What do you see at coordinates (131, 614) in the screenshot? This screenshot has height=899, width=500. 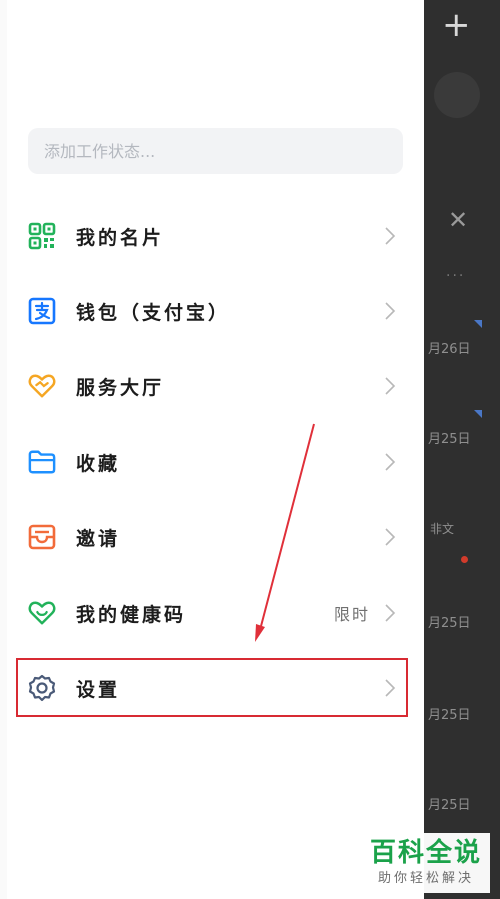 I see `menu-label: 我的健康码` at bounding box center [131, 614].